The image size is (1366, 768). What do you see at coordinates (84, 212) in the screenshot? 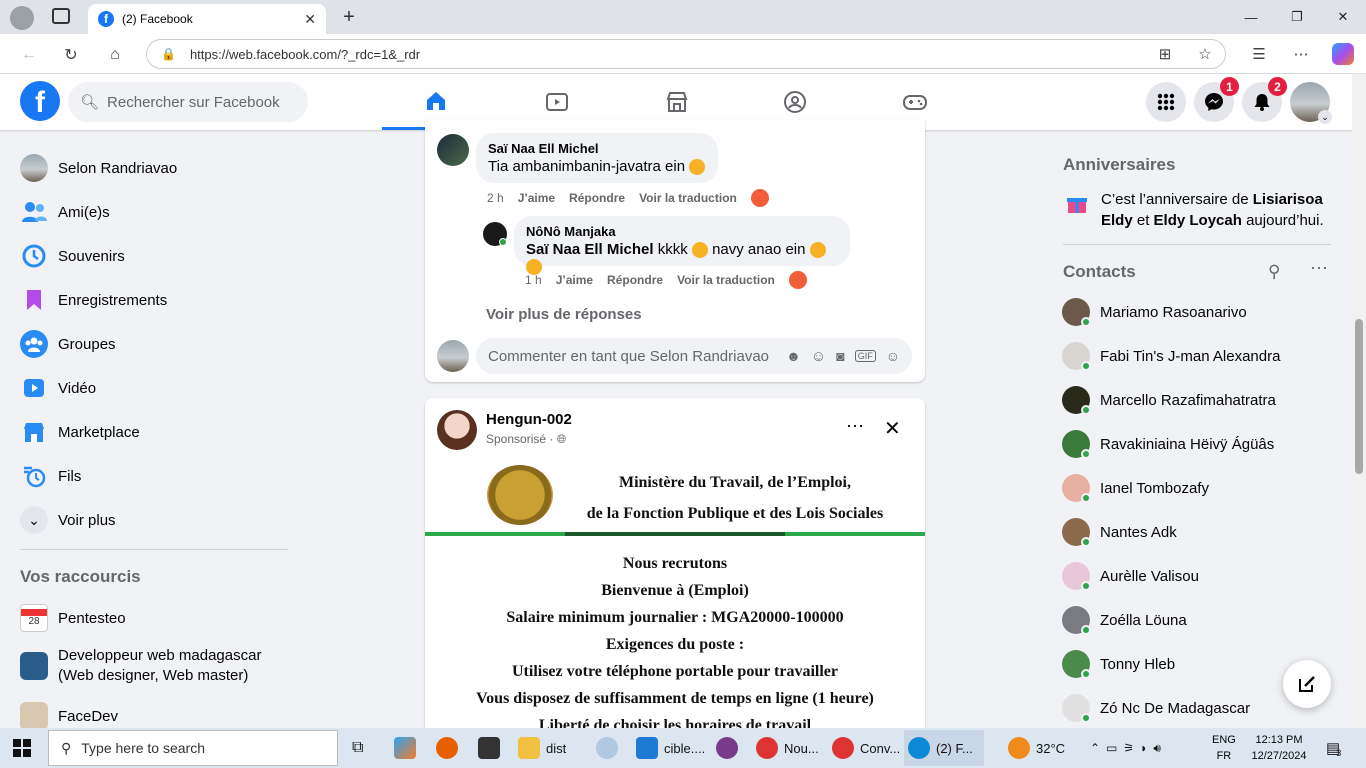
I see `sidebar-item-label: Ami(e)s` at bounding box center [84, 212].